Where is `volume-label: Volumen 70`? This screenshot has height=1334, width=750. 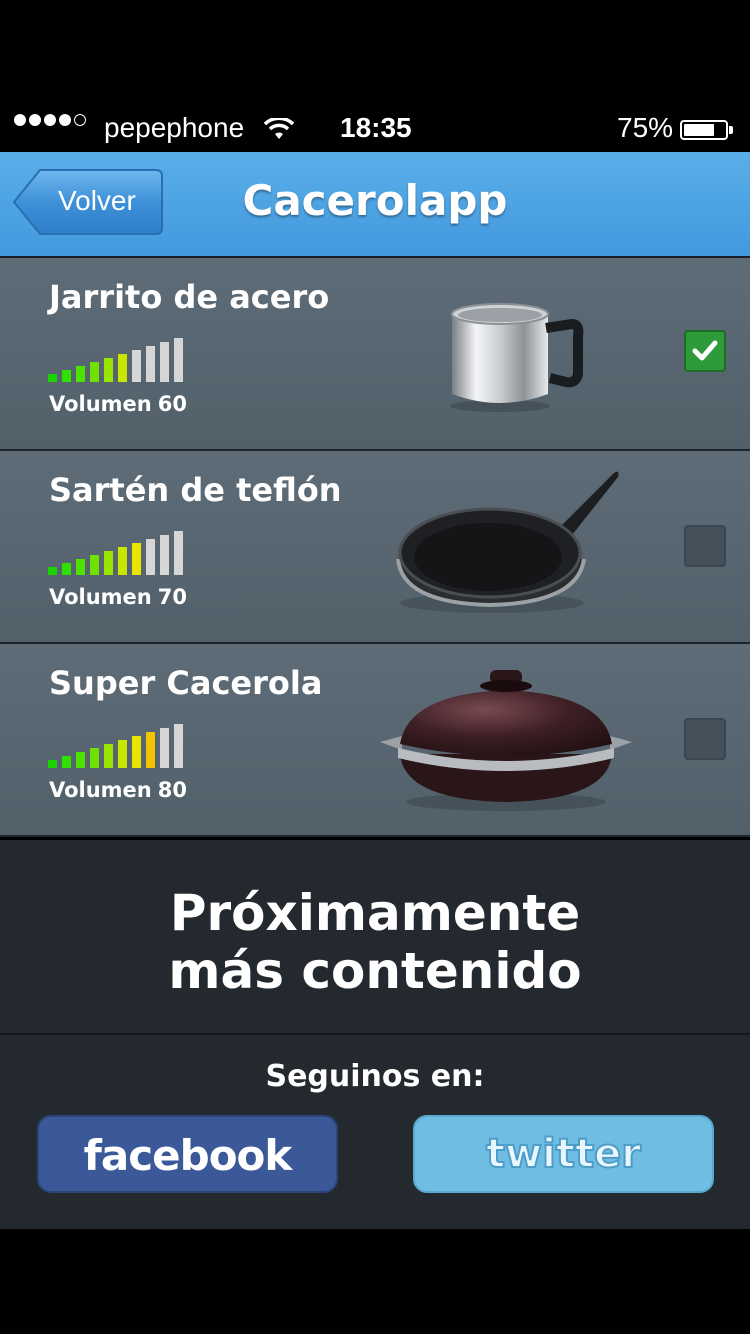 volume-label: Volumen 70 is located at coordinates (118, 597).